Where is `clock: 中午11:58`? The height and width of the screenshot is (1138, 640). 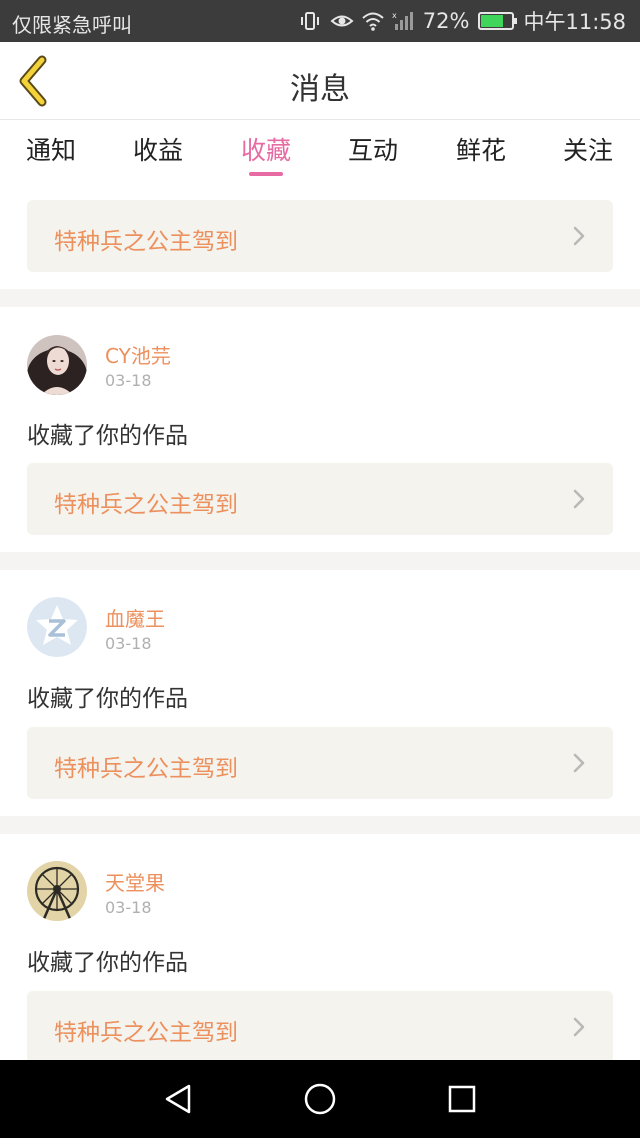 clock: 中午11:58 is located at coordinates (574, 22).